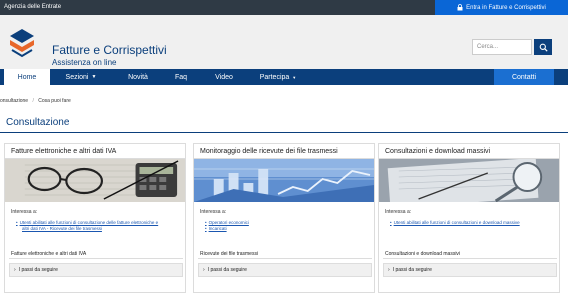  Describe the element at coordinates (37, 101) in the screenshot. I see `breadcrumb: onsultazione / Cosa puoi fare` at that location.